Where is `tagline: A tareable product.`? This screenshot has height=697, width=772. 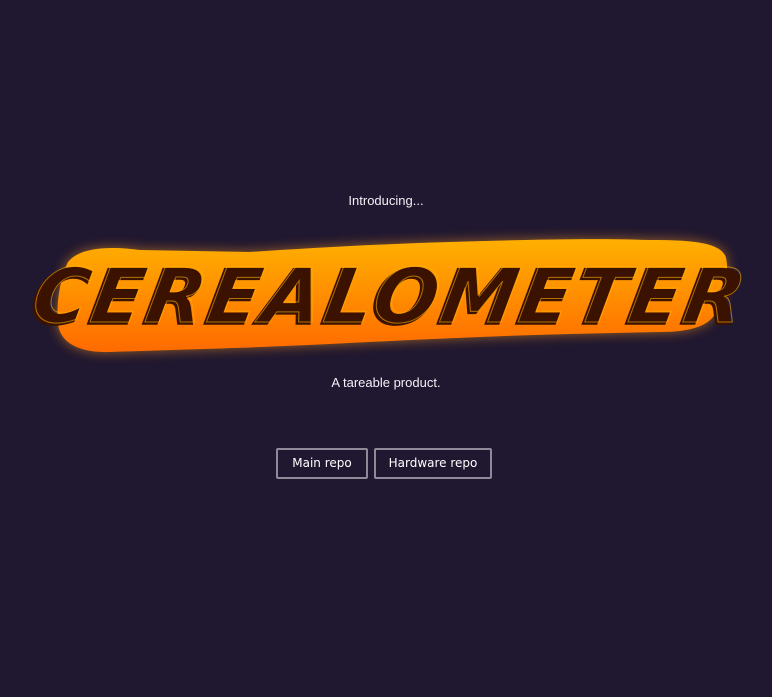
tagline: A tareable product. is located at coordinates (386, 382).